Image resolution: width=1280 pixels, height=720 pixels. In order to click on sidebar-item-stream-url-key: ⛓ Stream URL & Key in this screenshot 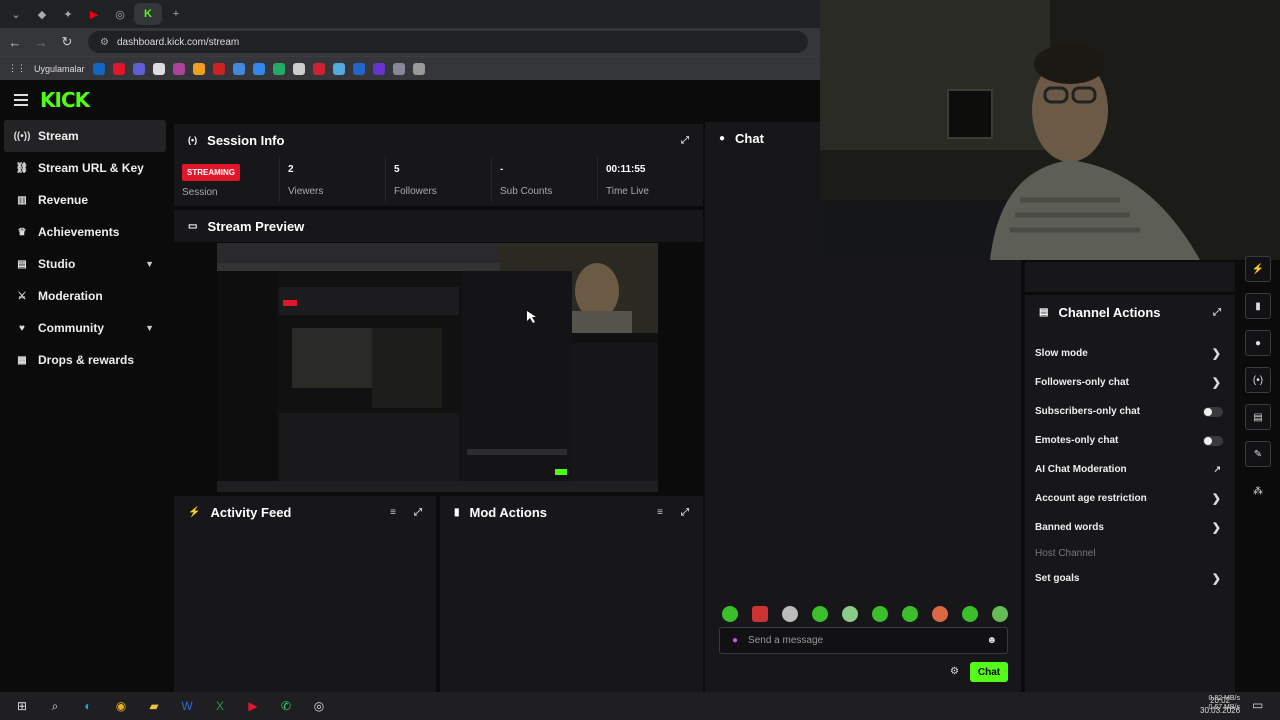, I will do `click(85, 168)`.